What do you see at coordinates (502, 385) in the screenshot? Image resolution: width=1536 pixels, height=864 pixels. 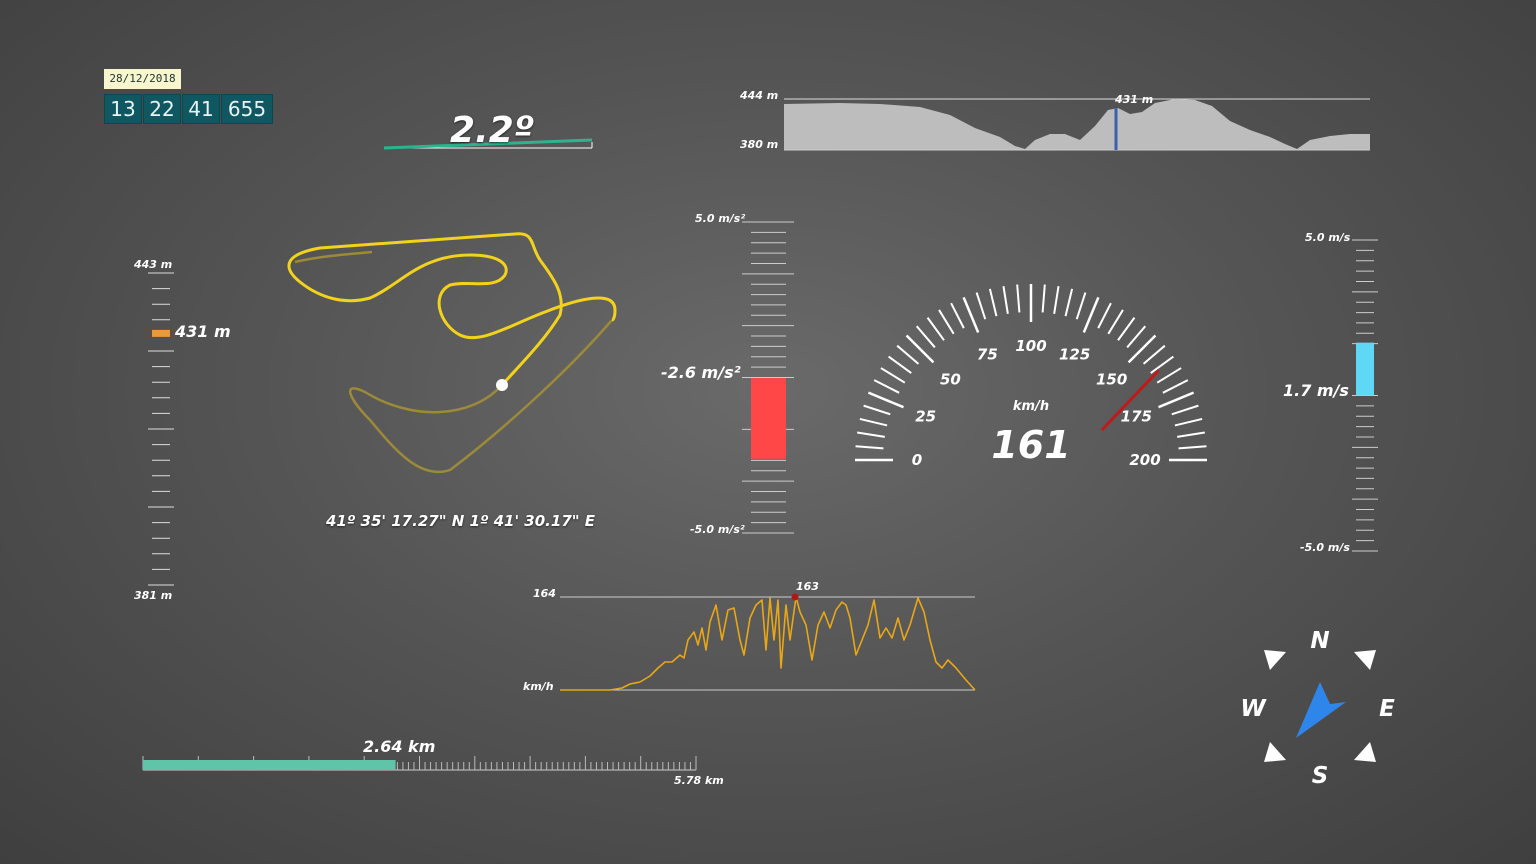 I see `track-position-marker` at bounding box center [502, 385].